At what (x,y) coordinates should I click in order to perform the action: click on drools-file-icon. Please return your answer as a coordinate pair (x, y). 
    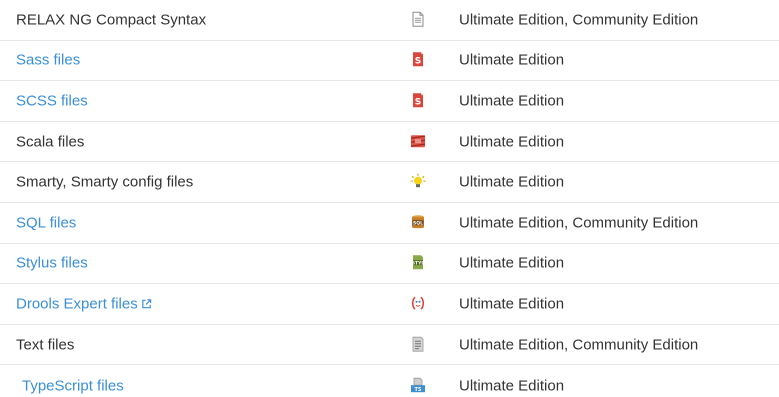
    Looking at the image, I should click on (418, 303).